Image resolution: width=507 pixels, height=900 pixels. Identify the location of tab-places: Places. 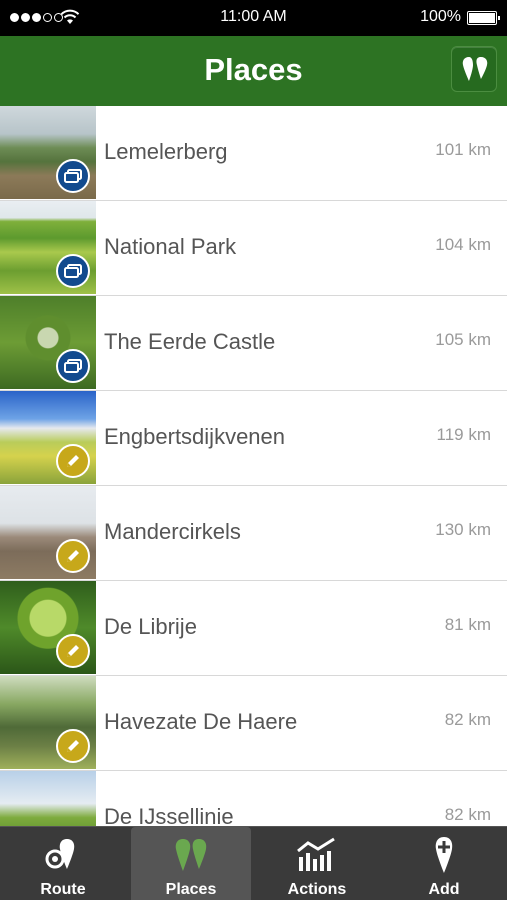
(191, 863).